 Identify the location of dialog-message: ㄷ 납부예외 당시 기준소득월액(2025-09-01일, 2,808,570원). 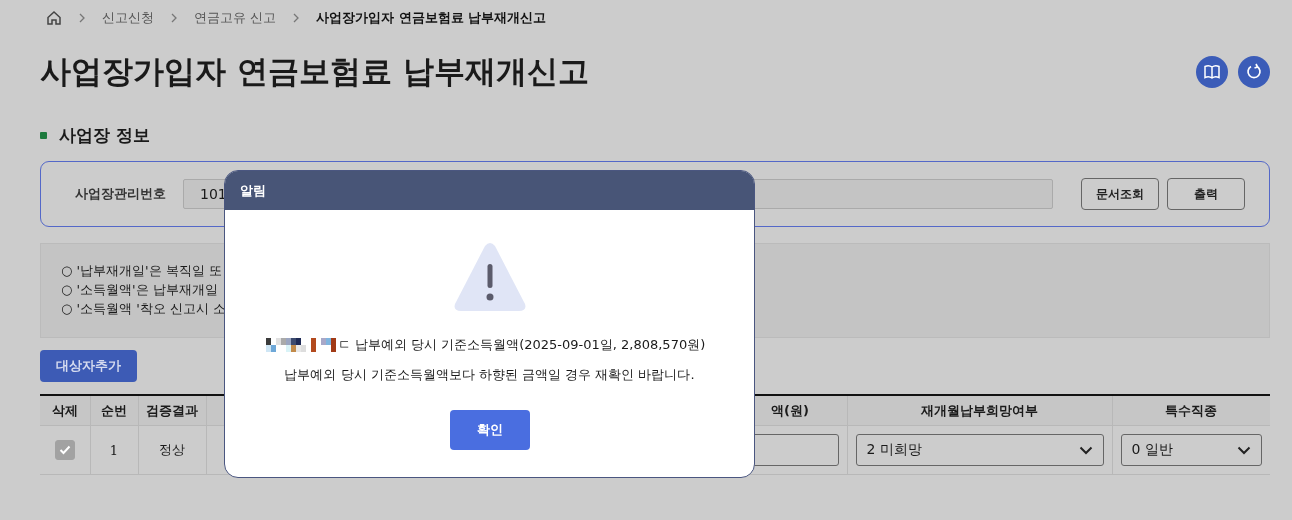
(521, 345).